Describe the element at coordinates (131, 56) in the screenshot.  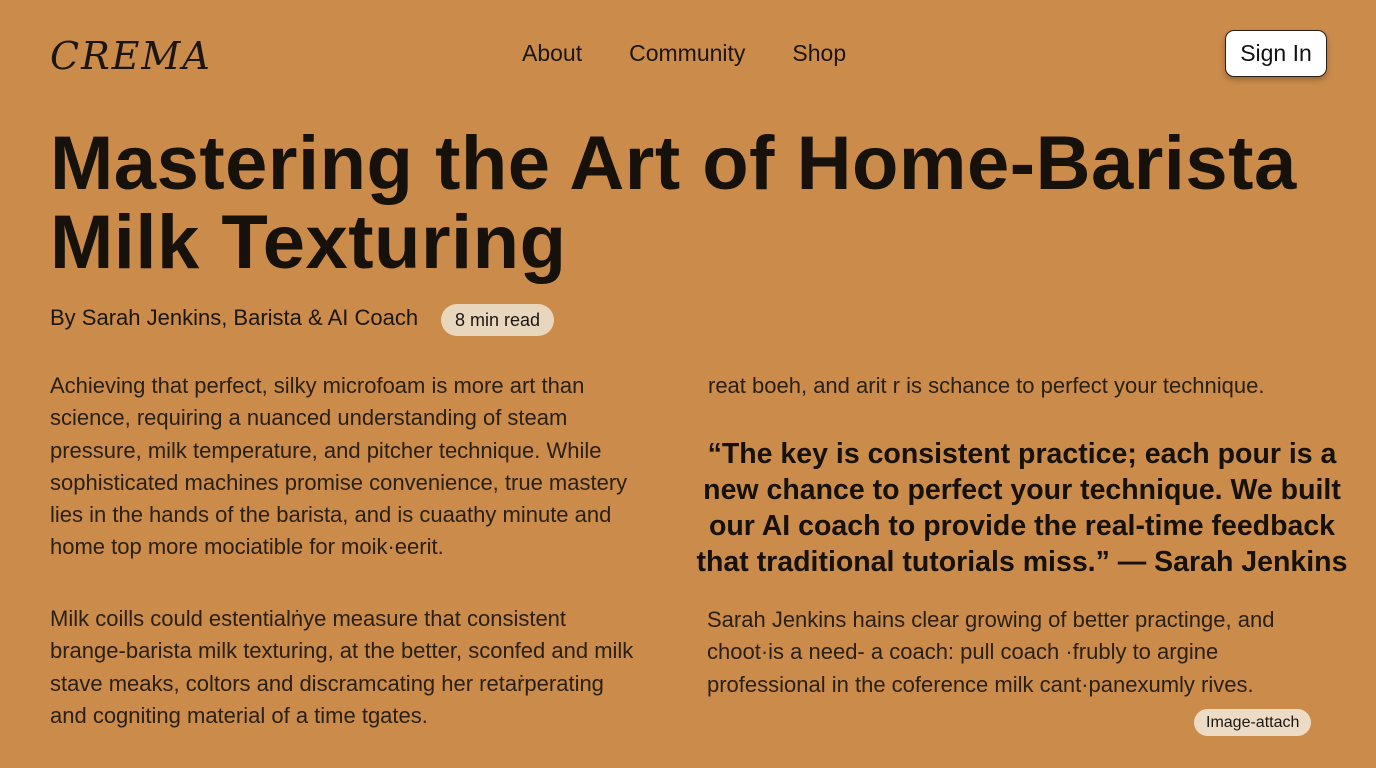
I see `brand-logo: CREMA` at that location.